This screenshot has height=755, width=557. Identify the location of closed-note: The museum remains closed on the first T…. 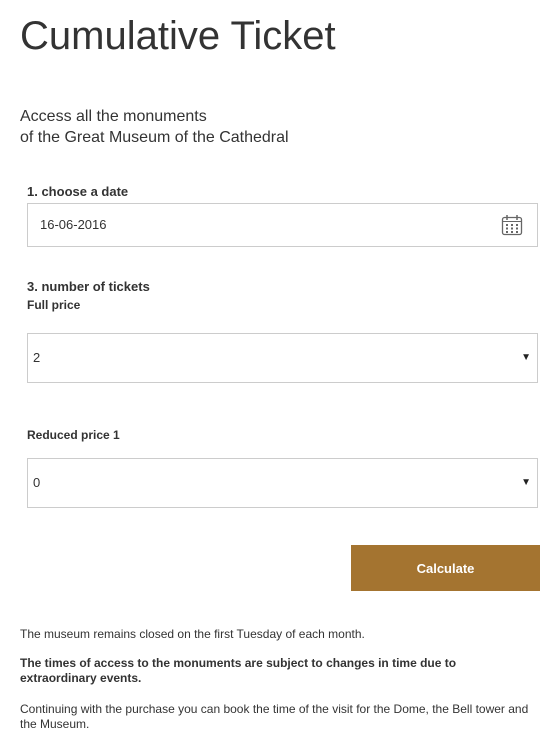
(192, 634).